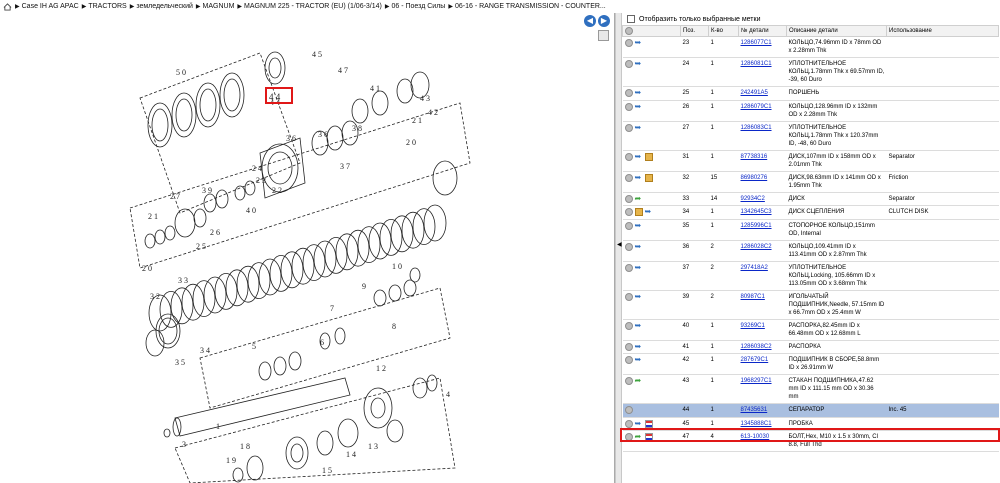 This screenshot has height=483, width=1000. Describe the element at coordinates (756, 247) in the screenshot. I see `part-number-link: 1286028C2` at that location.